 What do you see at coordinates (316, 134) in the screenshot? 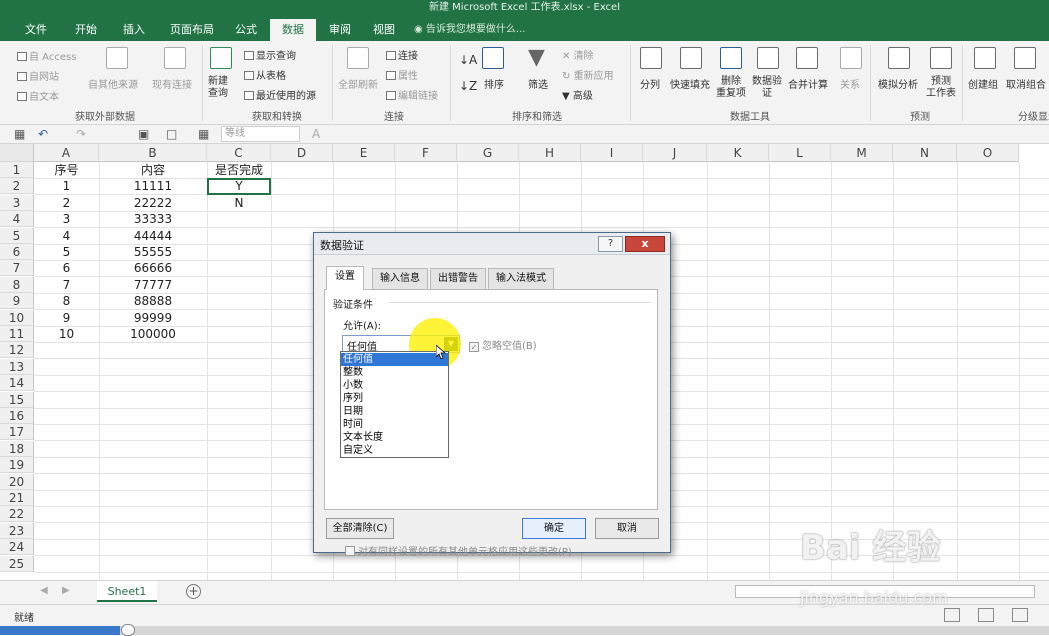
I see `font-color-icon: A` at bounding box center [316, 134].